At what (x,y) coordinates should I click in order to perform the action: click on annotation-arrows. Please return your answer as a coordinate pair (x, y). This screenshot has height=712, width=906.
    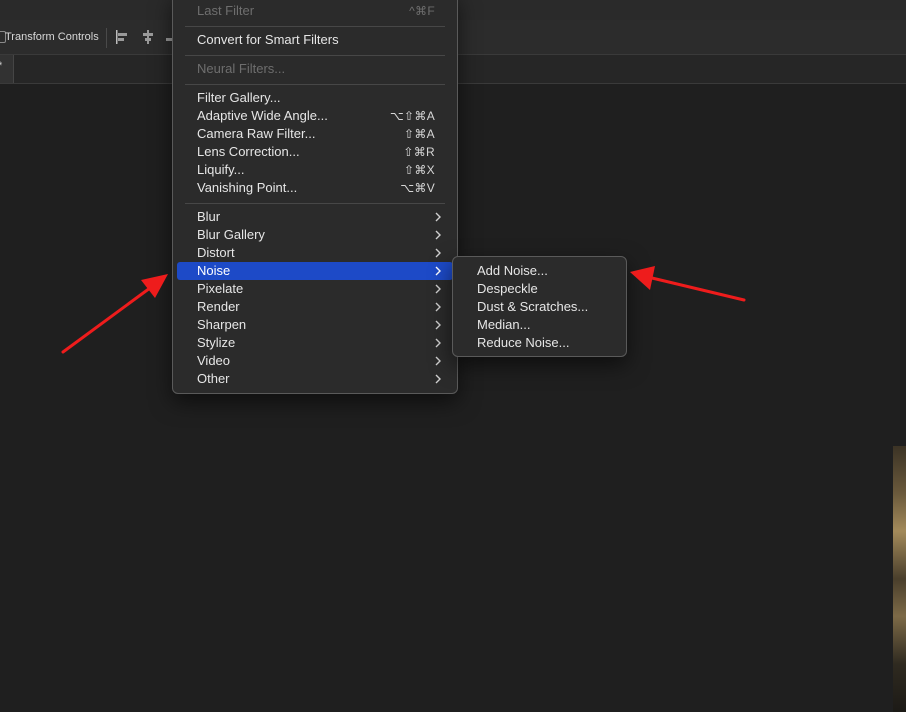
    Looking at the image, I should click on (403, 310).